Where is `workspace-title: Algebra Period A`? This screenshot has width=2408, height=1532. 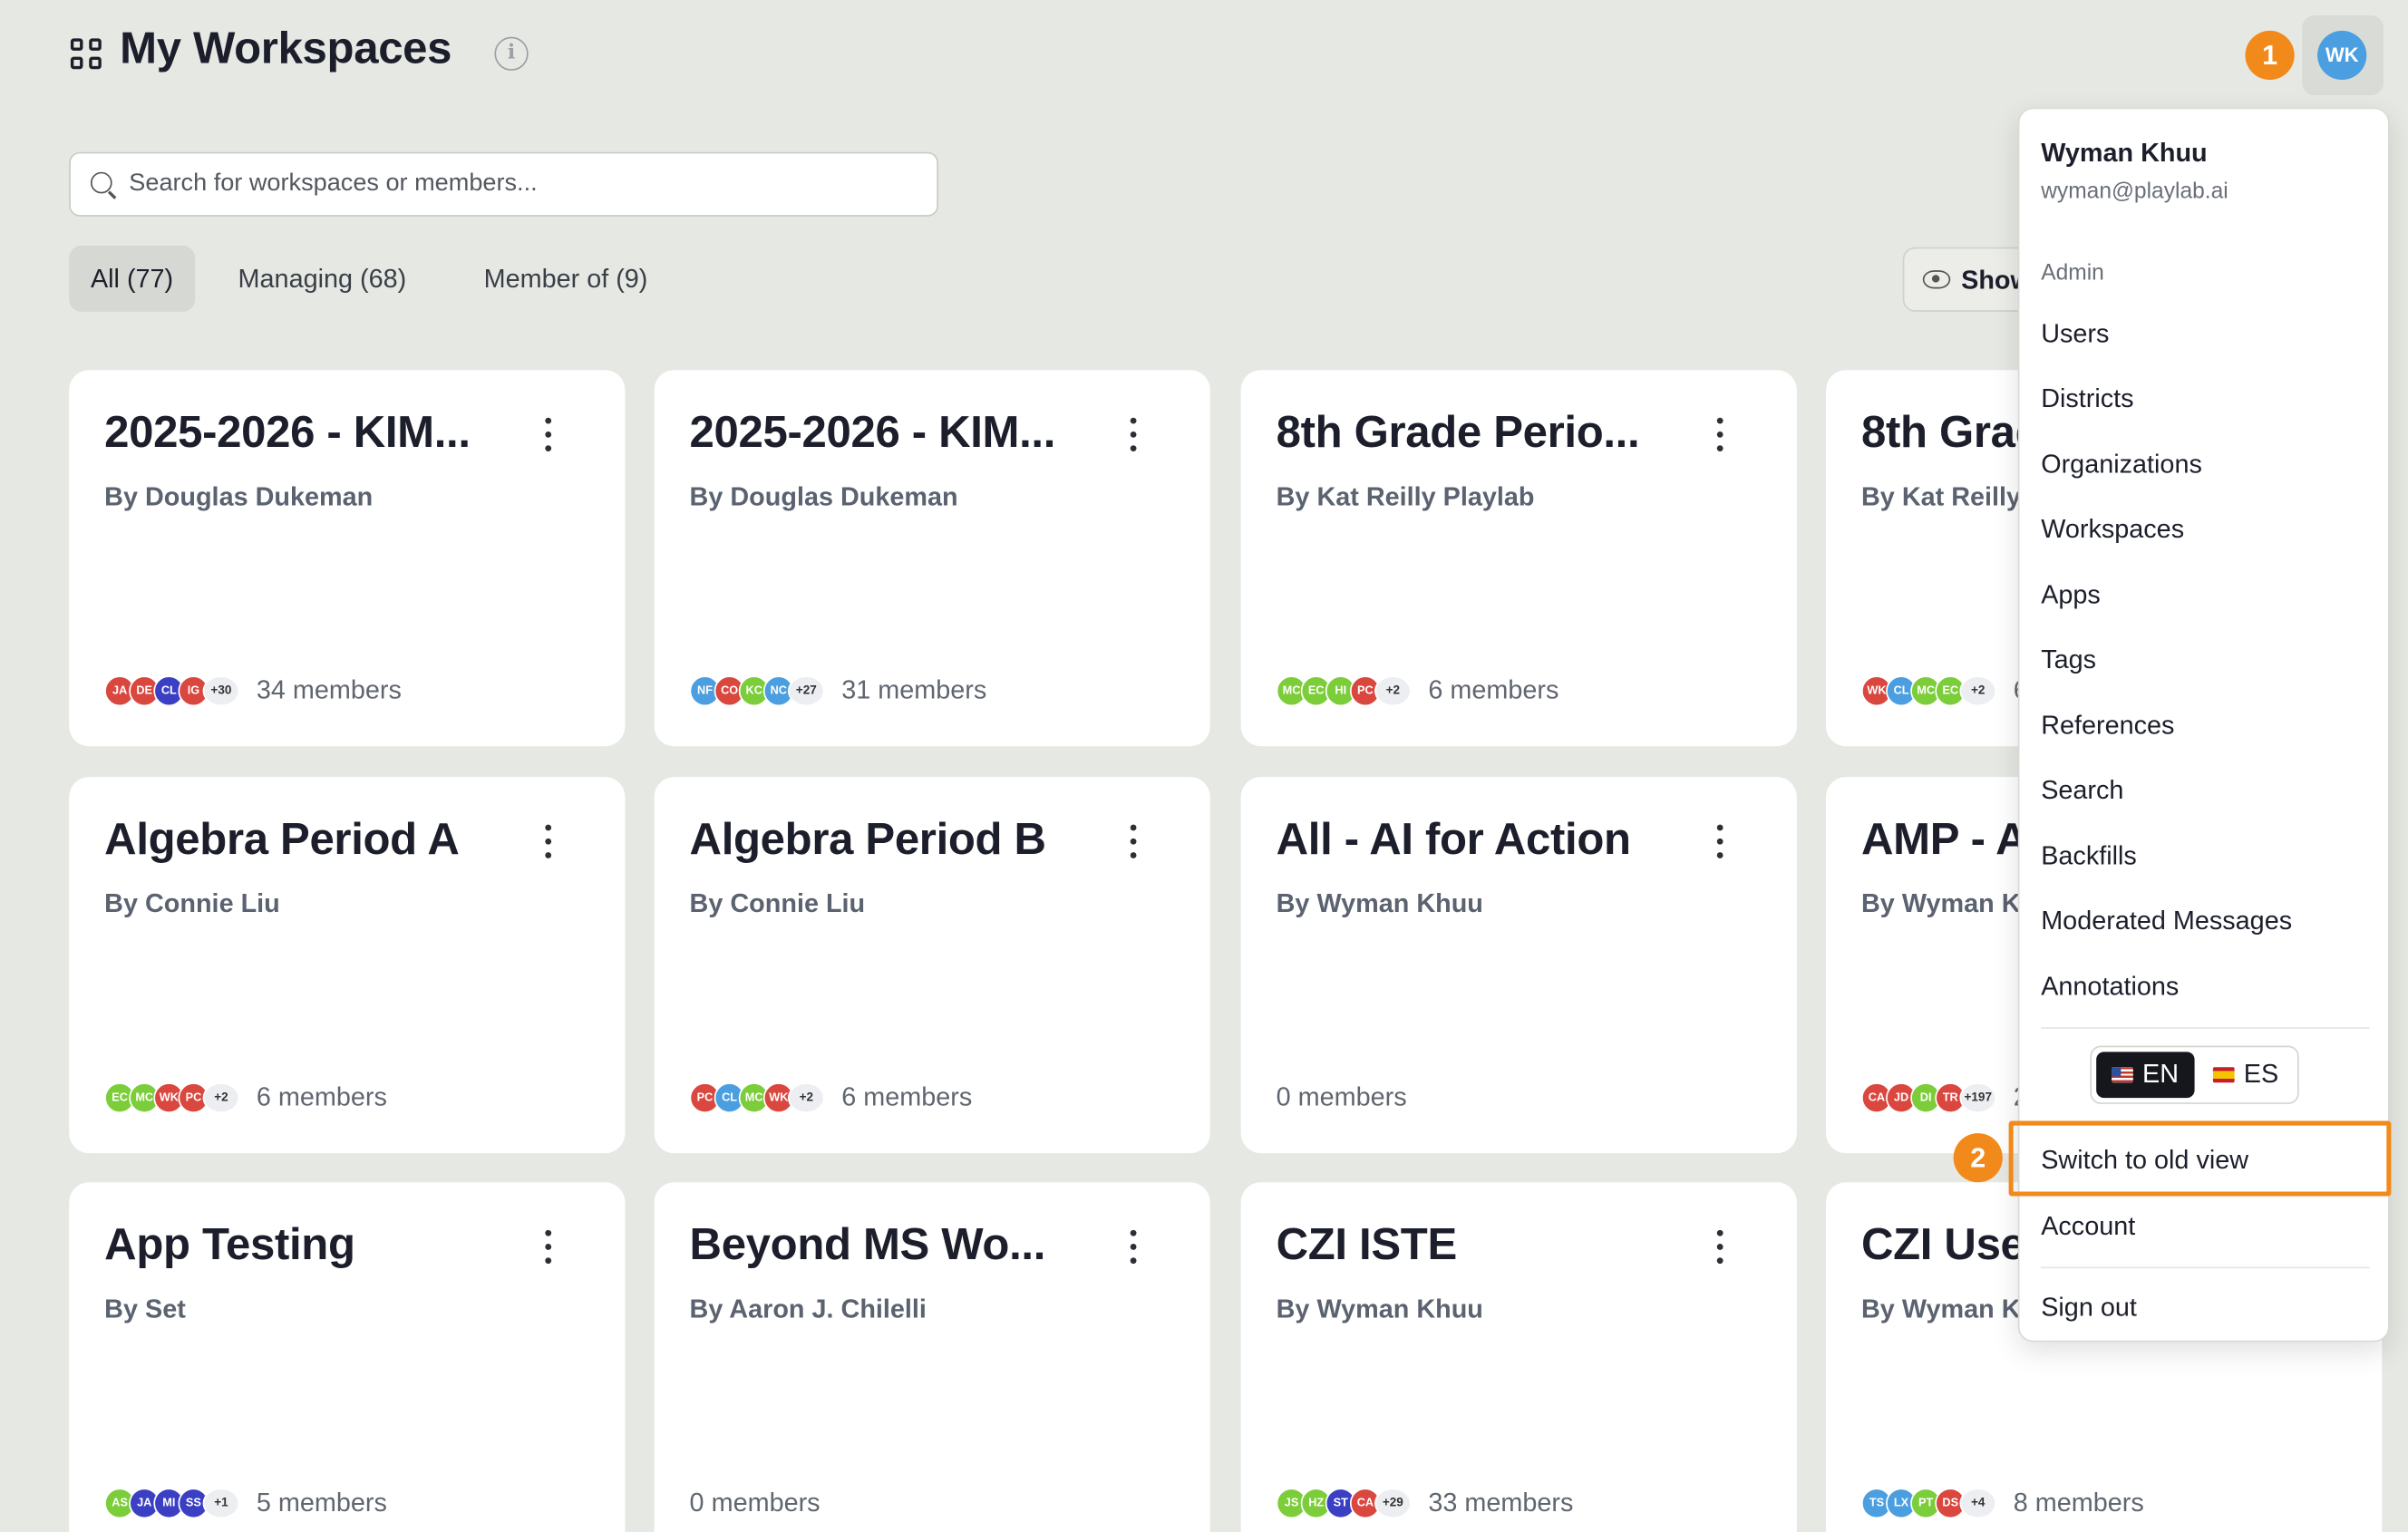 workspace-title: Algebra Period A is located at coordinates (282, 840).